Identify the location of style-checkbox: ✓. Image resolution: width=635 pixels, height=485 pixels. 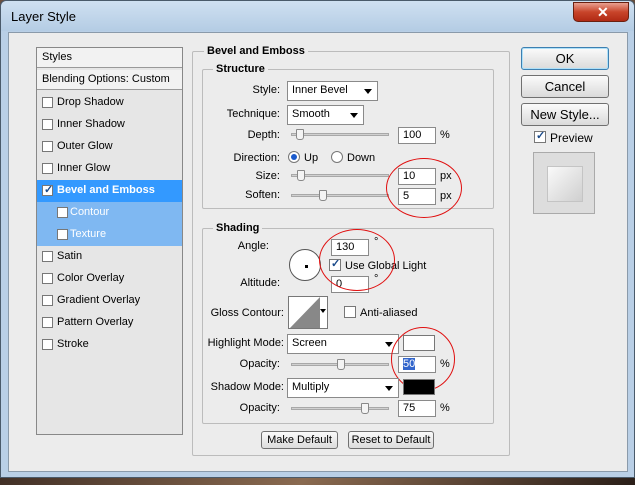
(48, 190).